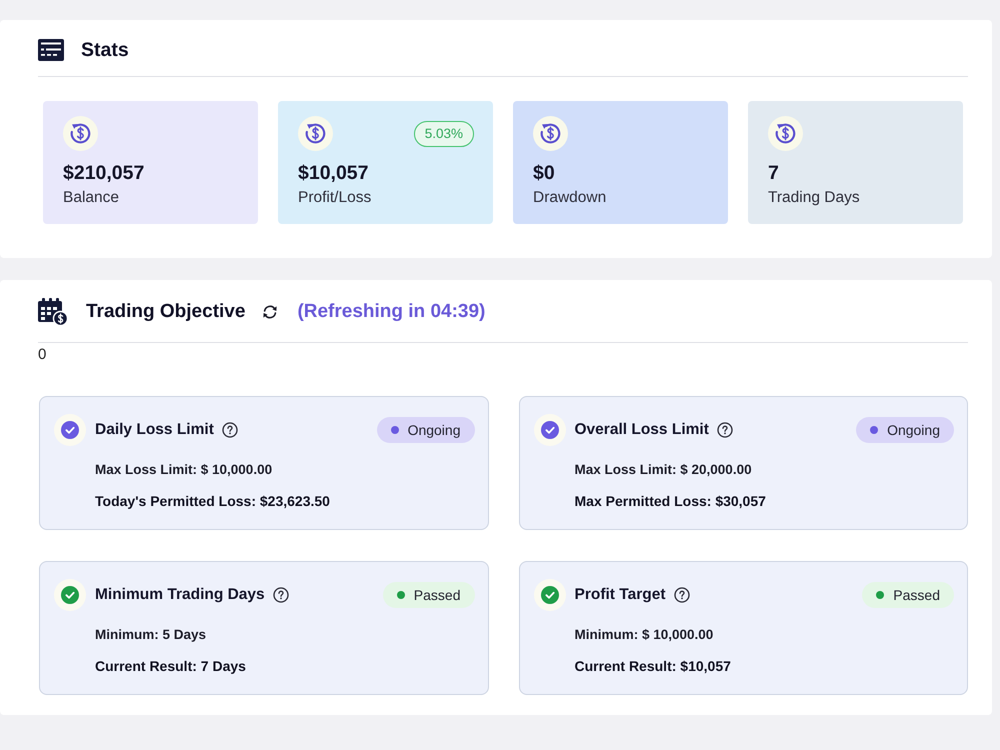  I want to click on section-title: Trading Objective, so click(166, 312).